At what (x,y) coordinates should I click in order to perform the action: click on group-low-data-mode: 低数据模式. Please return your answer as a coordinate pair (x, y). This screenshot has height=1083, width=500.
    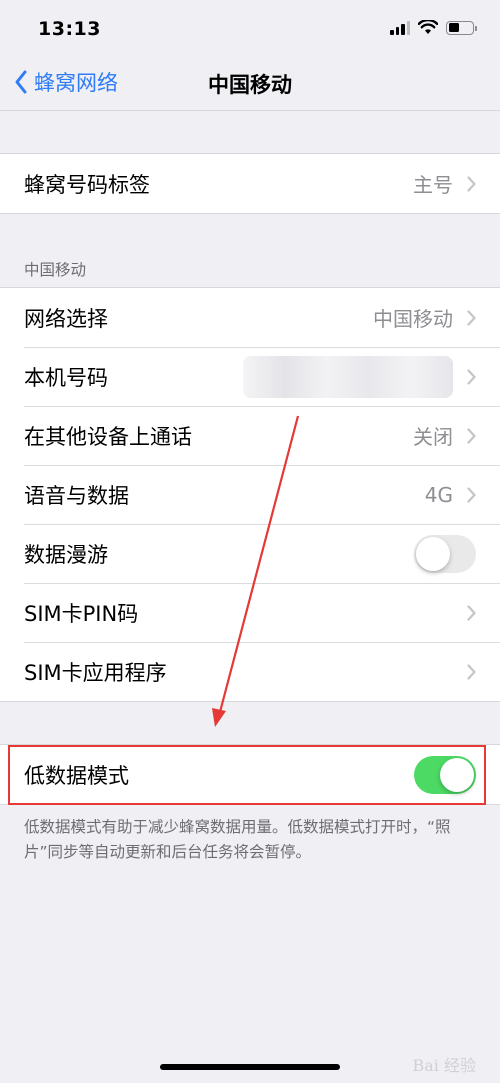
    Looking at the image, I should click on (250, 774).